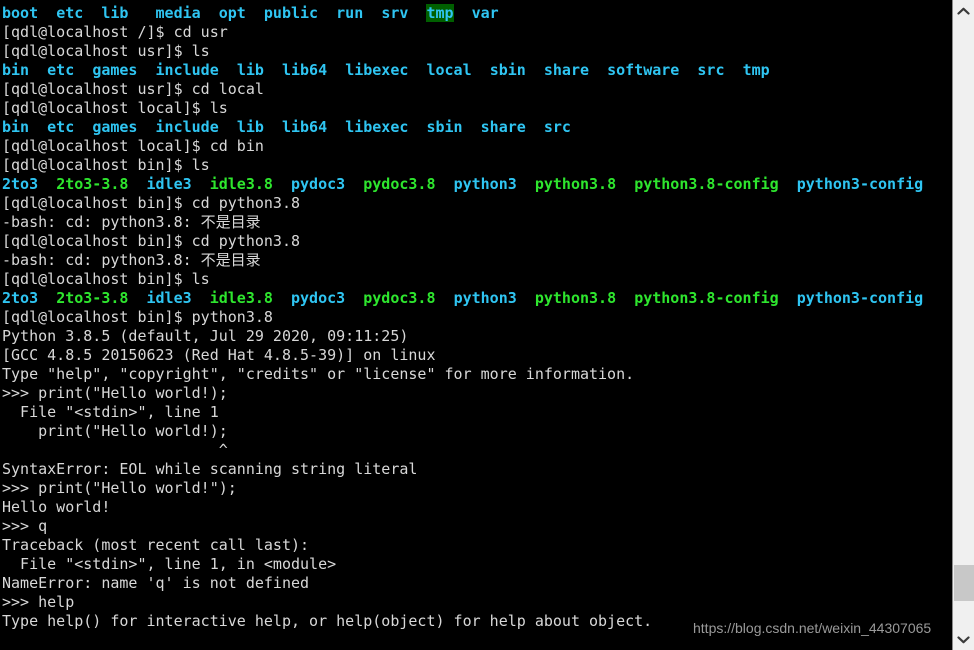 This screenshot has height=650, width=974. I want to click on terminal-text-segment: idle3.8, so click(241, 298).